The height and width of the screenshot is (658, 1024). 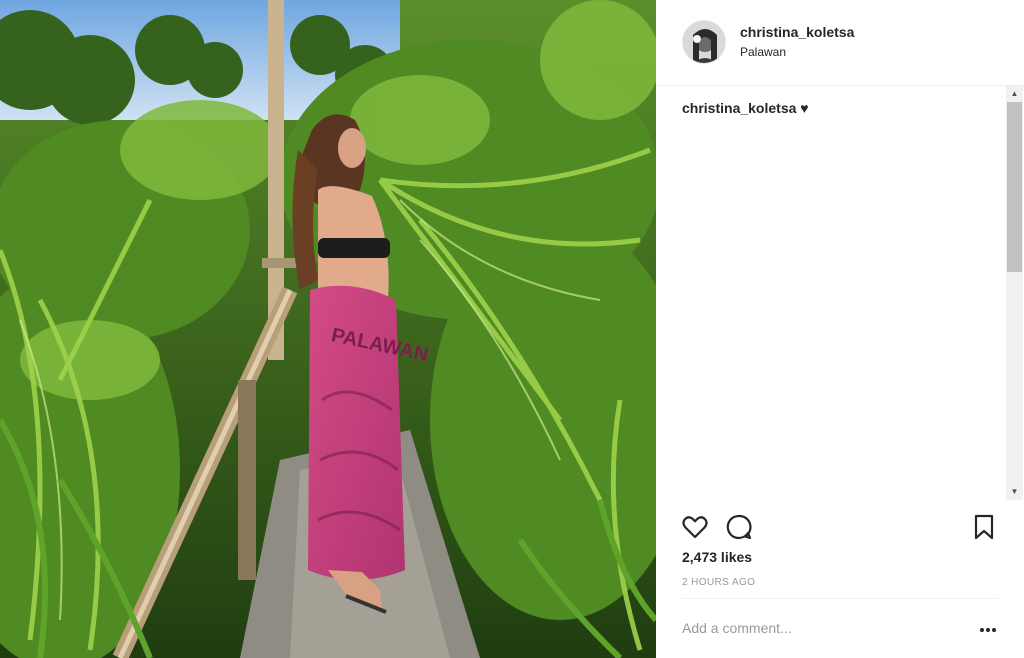 I want to click on avatar-image, so click(x=704, y=42).